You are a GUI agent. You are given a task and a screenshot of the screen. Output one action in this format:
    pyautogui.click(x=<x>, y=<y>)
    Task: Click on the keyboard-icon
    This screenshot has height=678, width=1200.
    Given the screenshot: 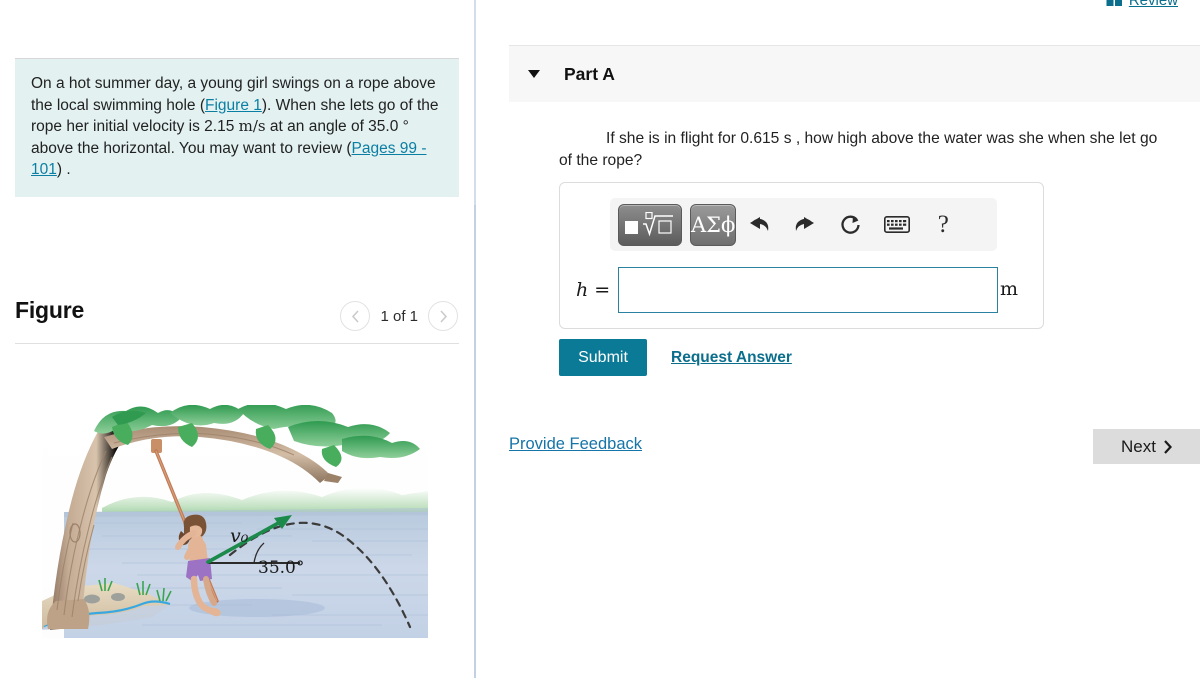 What is the action you would take?
    pyautogui.click(x=897, y=224)
    